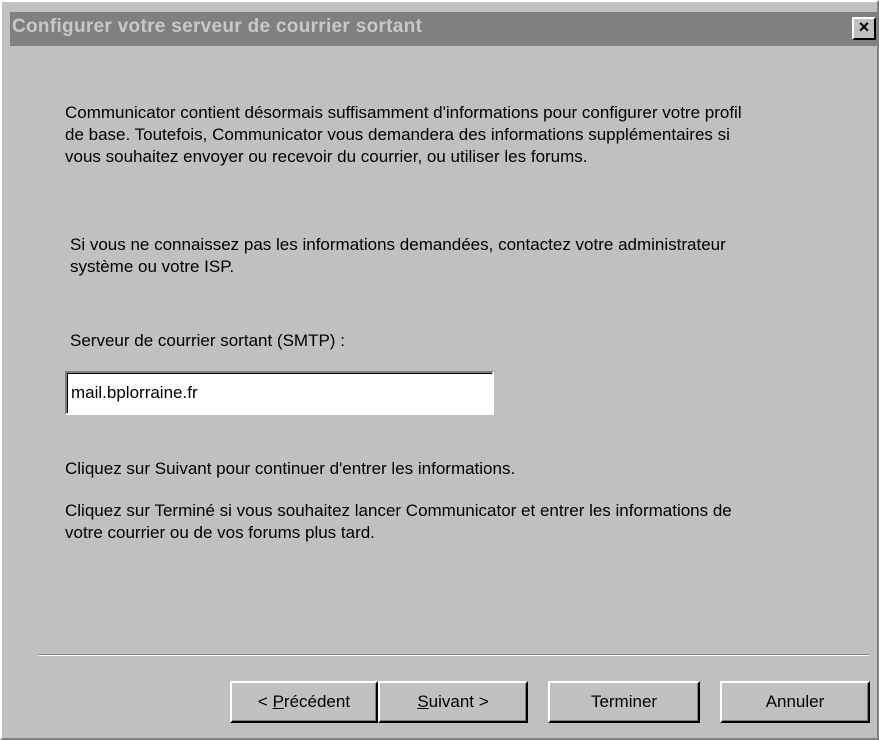 The image size is (879, 740). What do you see at coordinates (265, 701) in the screenshot?
I see `previous-prefix: <` at bounding box center [265, 701].